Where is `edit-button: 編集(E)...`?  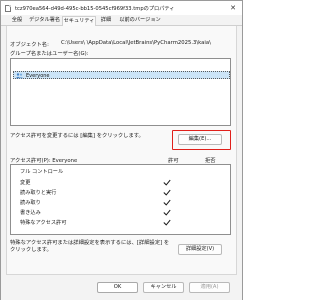 edit-button: 編集(E)... is located at coordinates (200, 139).